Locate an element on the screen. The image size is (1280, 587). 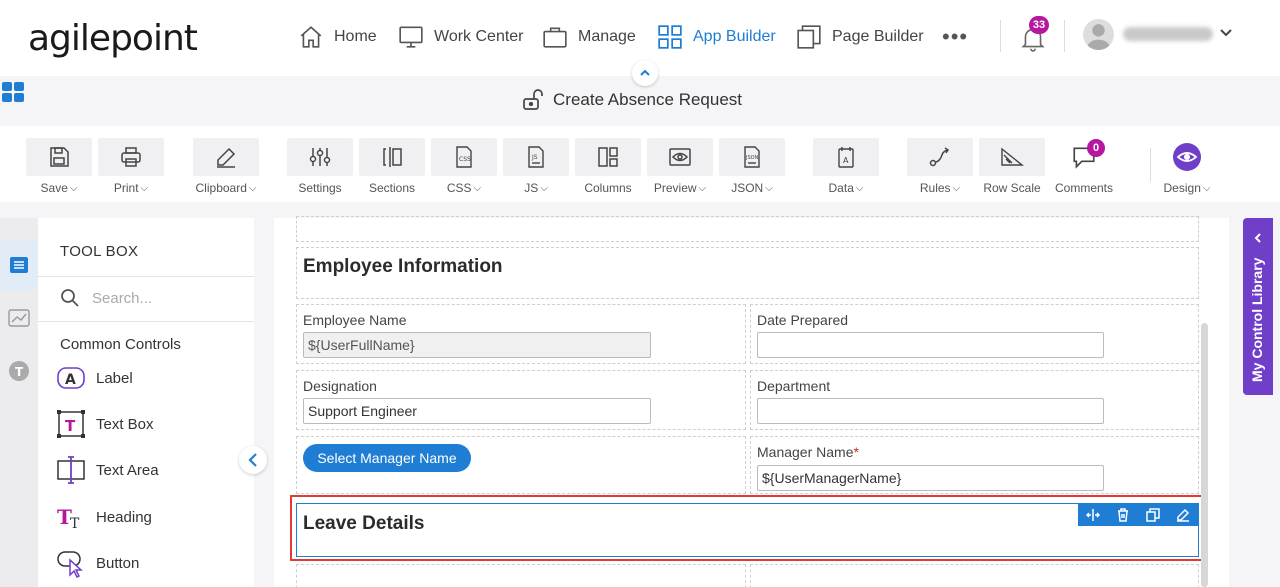
nav-app-builder: App Builder is located at coordinates (716, 37).